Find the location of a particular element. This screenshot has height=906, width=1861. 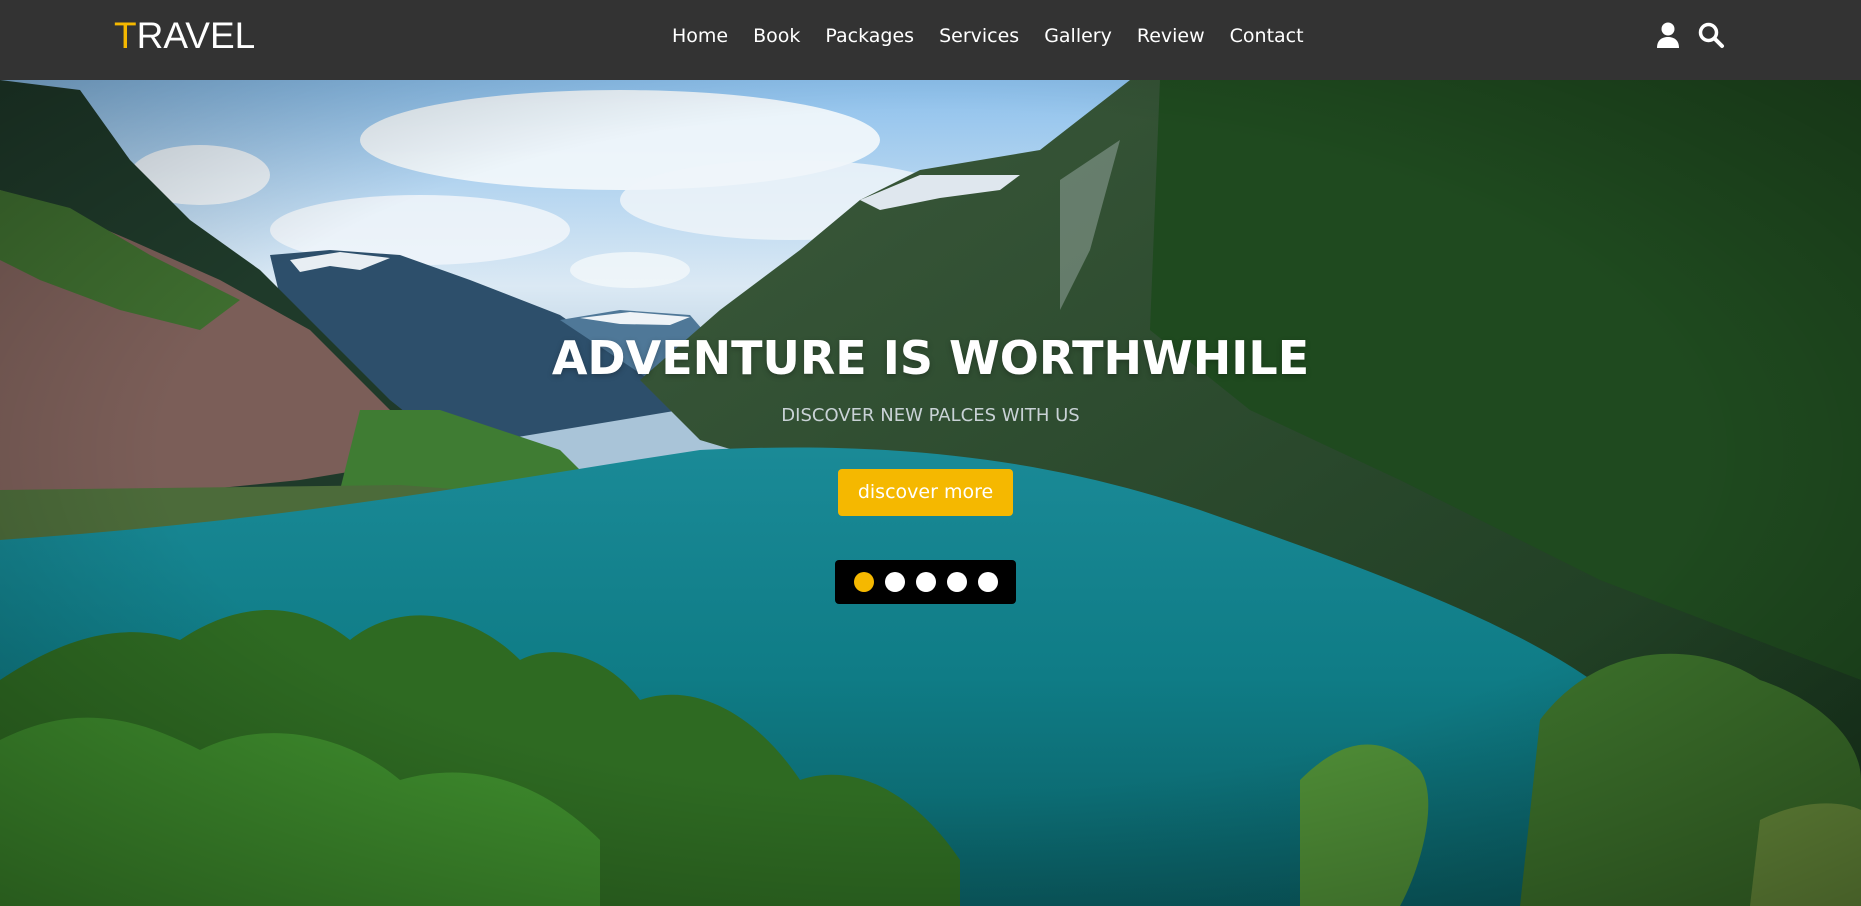

nav-book: Book is located at coordinates (776, 36).